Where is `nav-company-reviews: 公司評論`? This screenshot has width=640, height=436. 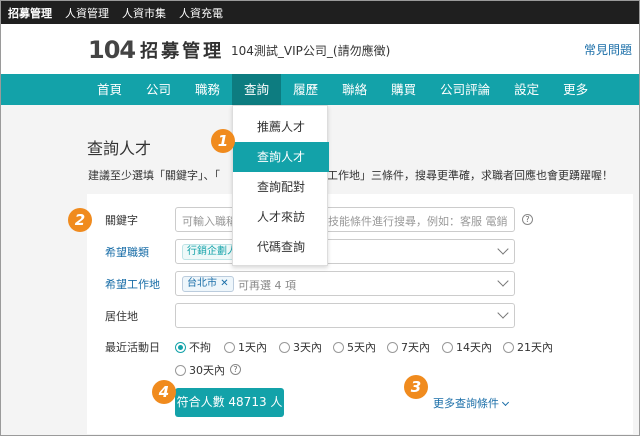
nav-company-reviews: 公司評論 is located at coordinates (465, 89).